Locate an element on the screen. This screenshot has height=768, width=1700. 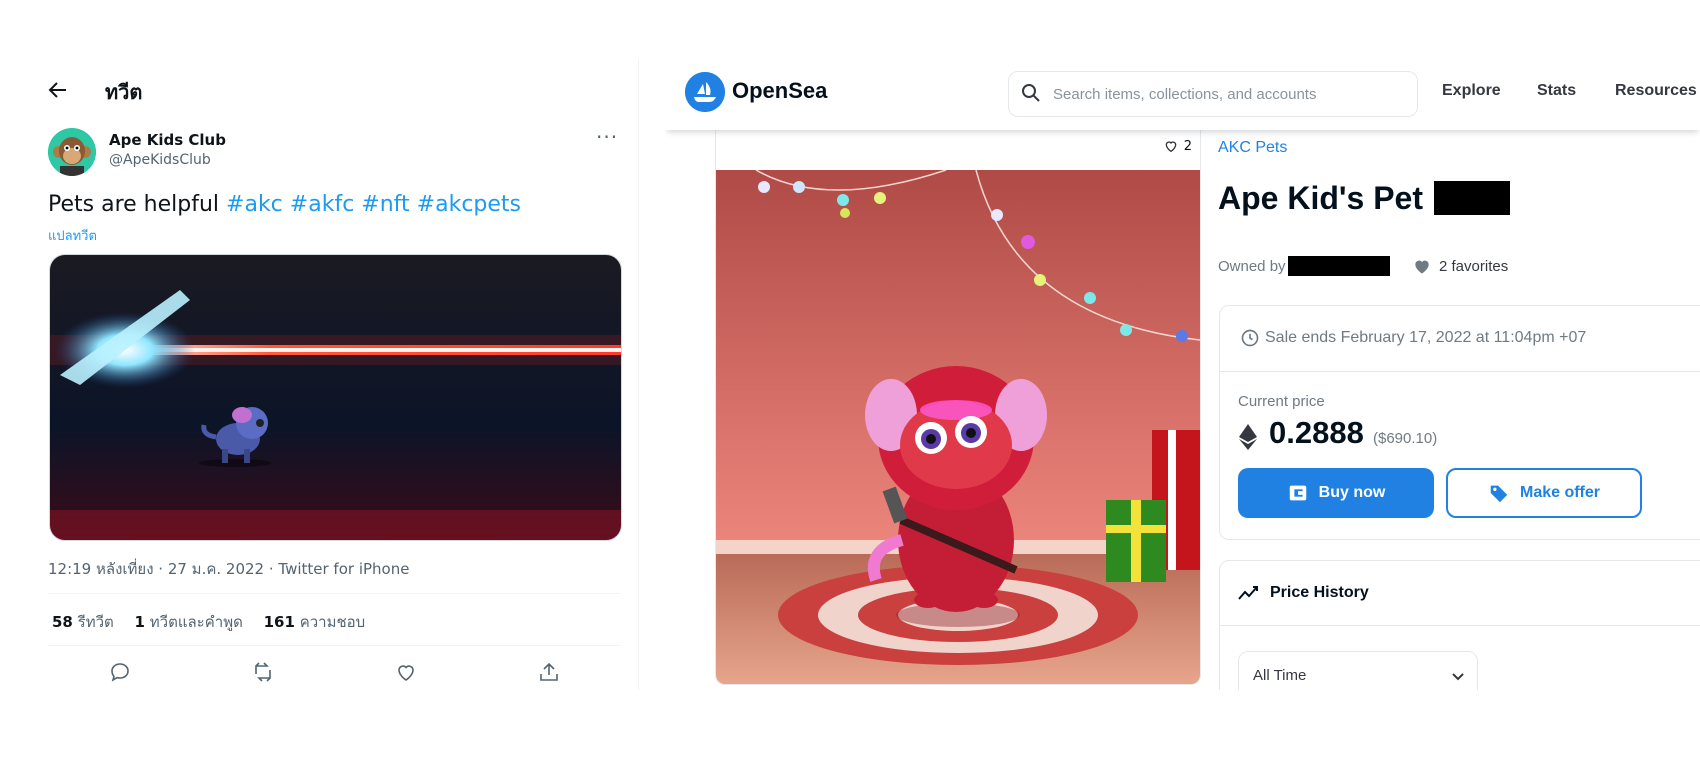
buy-now-label: Buy now is located at coordinates (1352, 492).